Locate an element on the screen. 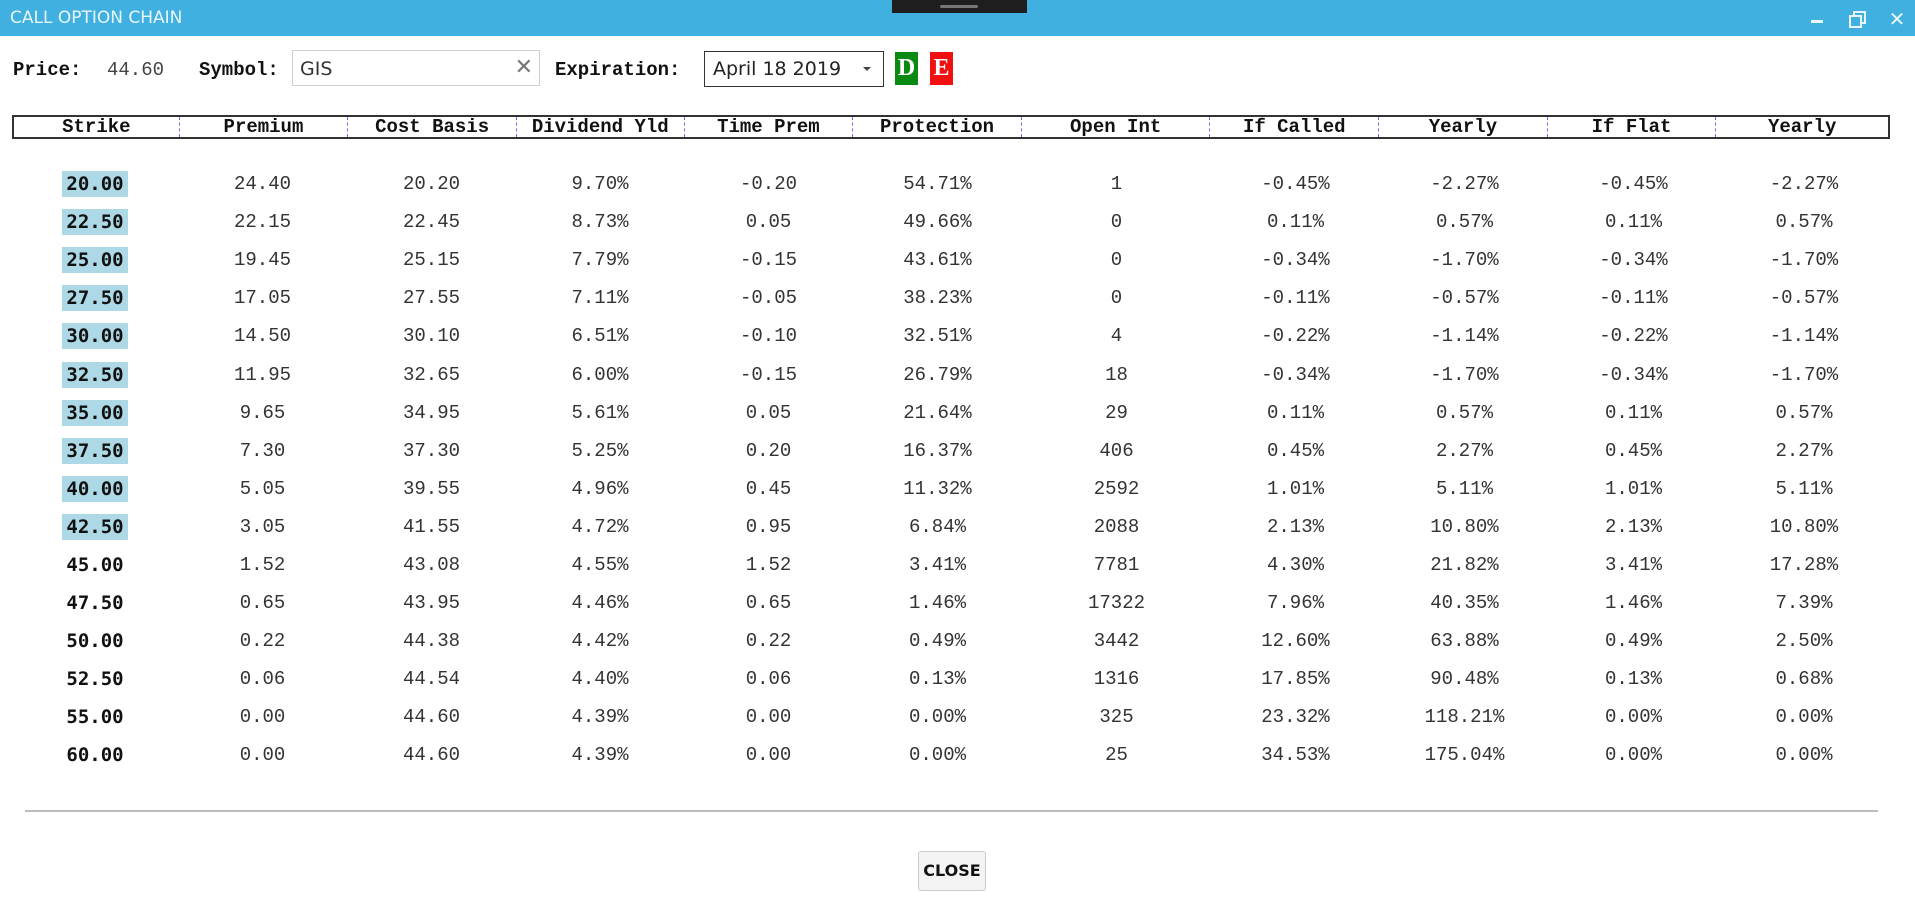 Image resolution: width=1915 pixels, height=914 pixels. cell-protection: 54.71% is located at coordinates (937, 184).